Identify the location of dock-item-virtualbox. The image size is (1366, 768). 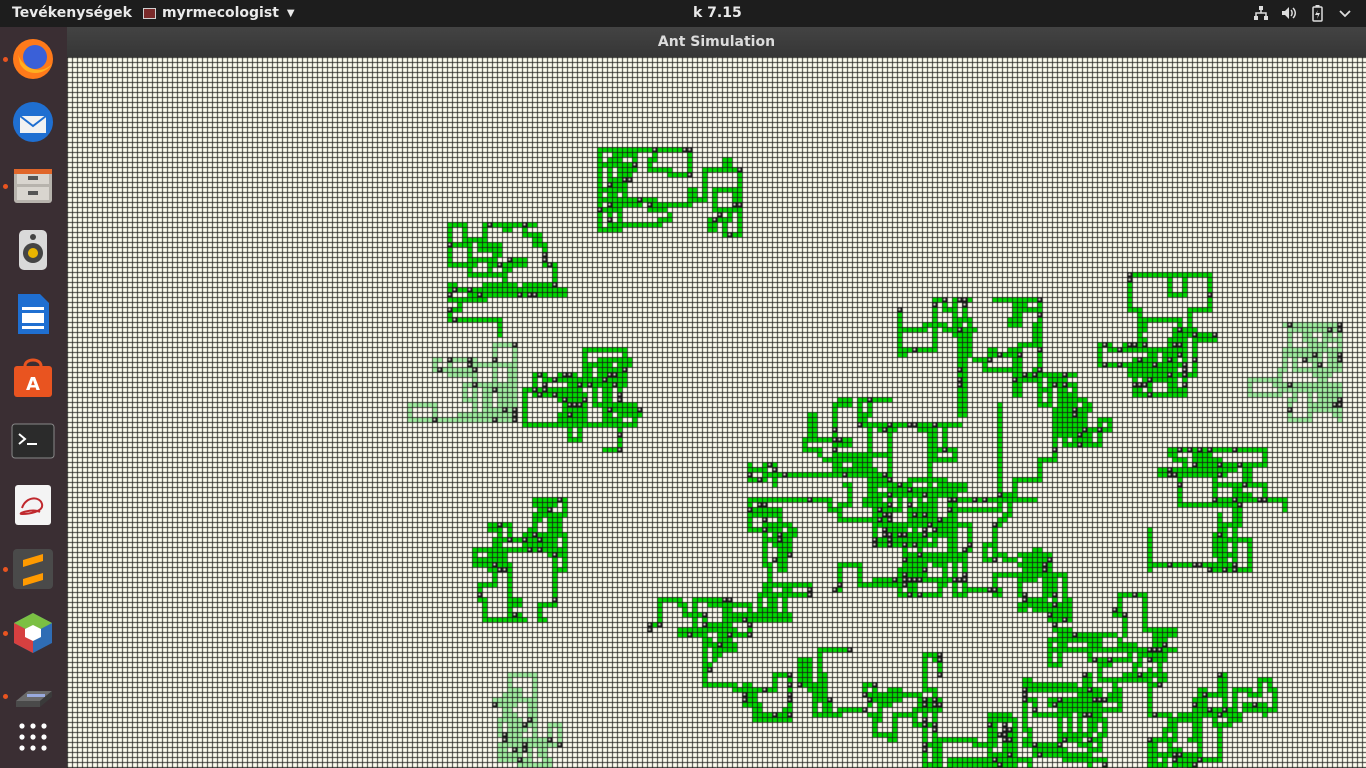
(33, 633).